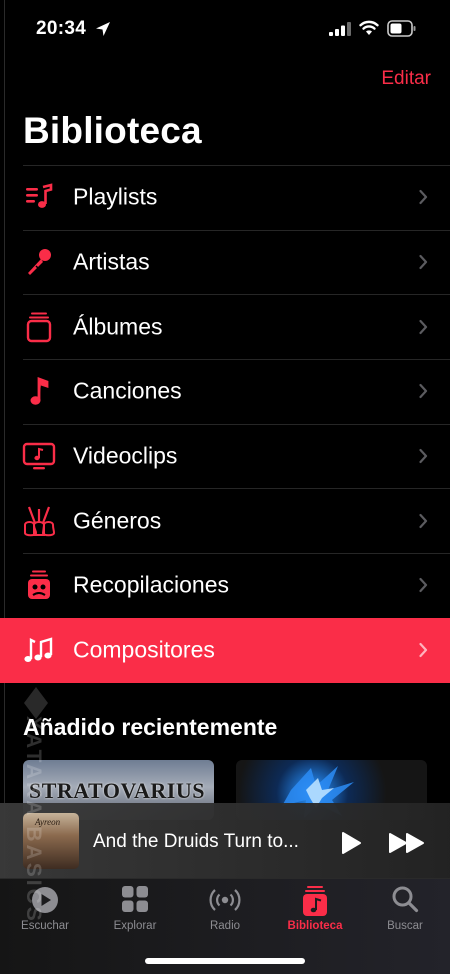 This screenshot has height=974, width=450. What do you see at coordinates (315, 926) in the screenshot?
I see `tab-label: Biblioteca` at bounding box center [315, 926].